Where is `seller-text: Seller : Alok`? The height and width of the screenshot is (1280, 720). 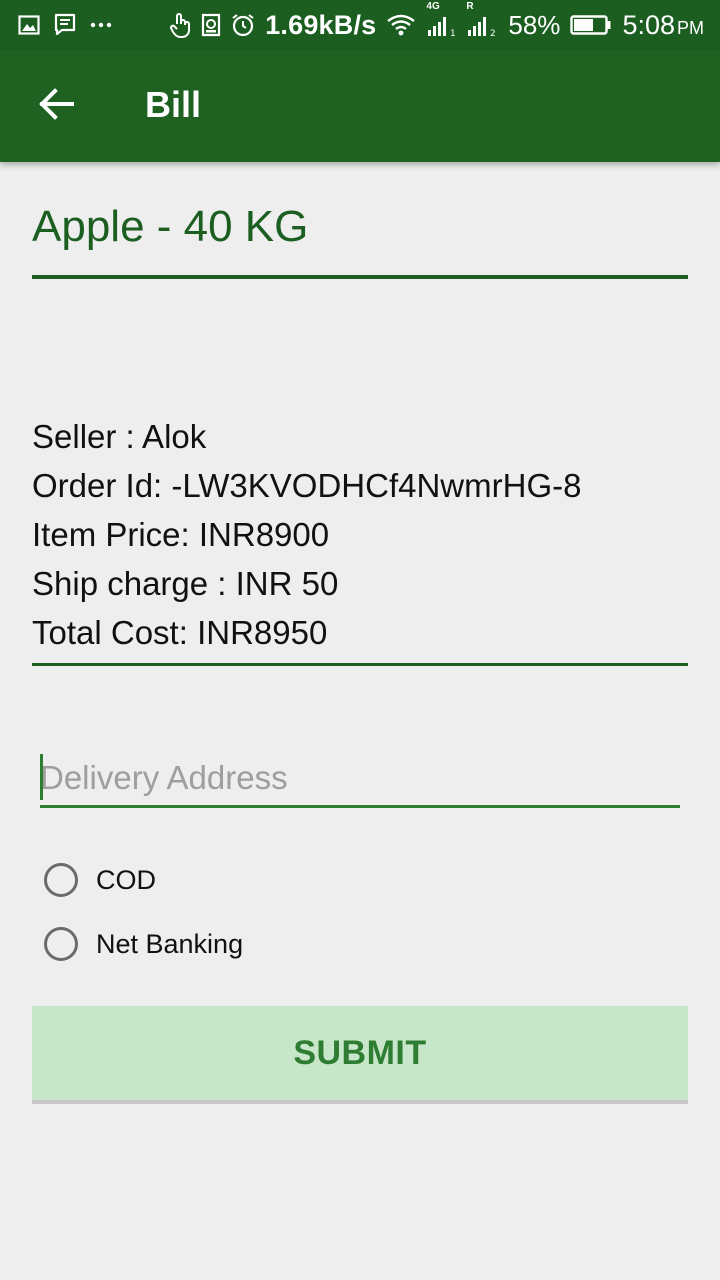 seller-text: Seller : Alok is located at coordinates (119, 436).